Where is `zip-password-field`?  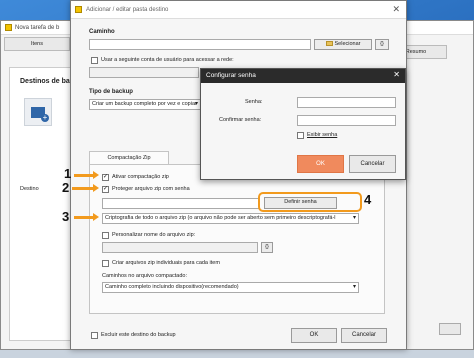 zip-password-field is located at coordinates (181, 203).